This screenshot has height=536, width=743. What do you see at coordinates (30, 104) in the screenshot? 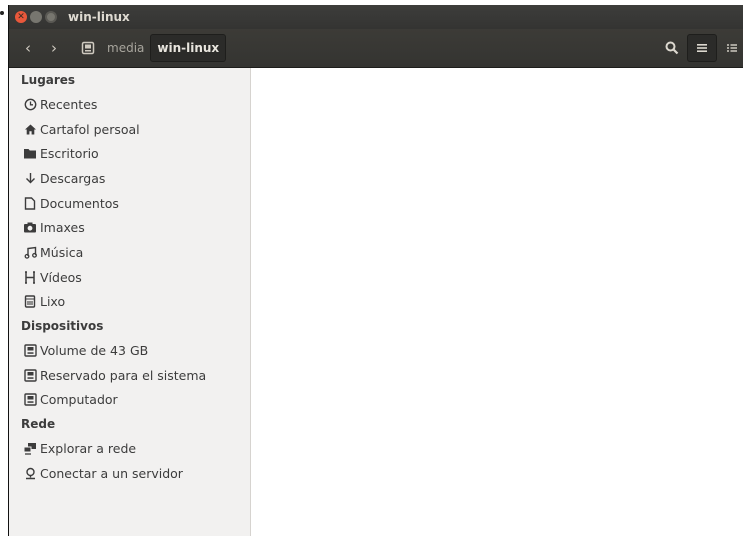
I see `clock-icon` at bounding box center [30, 104].